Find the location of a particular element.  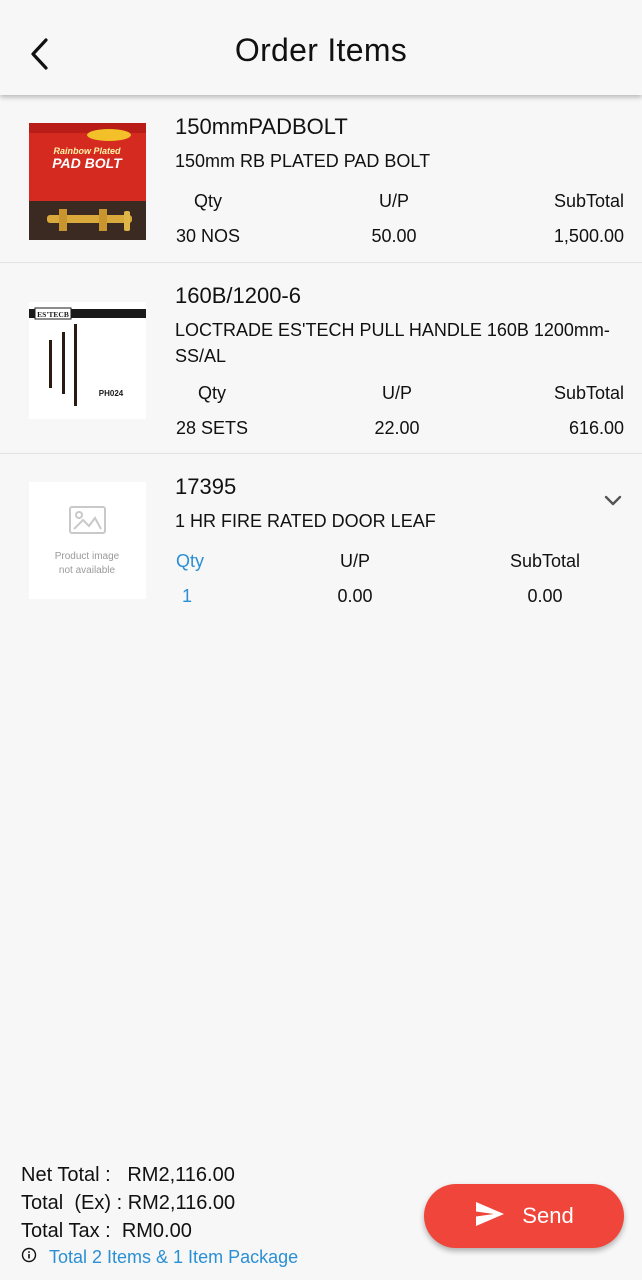

subtotal-value: 1,500.00 is located at coordinates (588, 236).